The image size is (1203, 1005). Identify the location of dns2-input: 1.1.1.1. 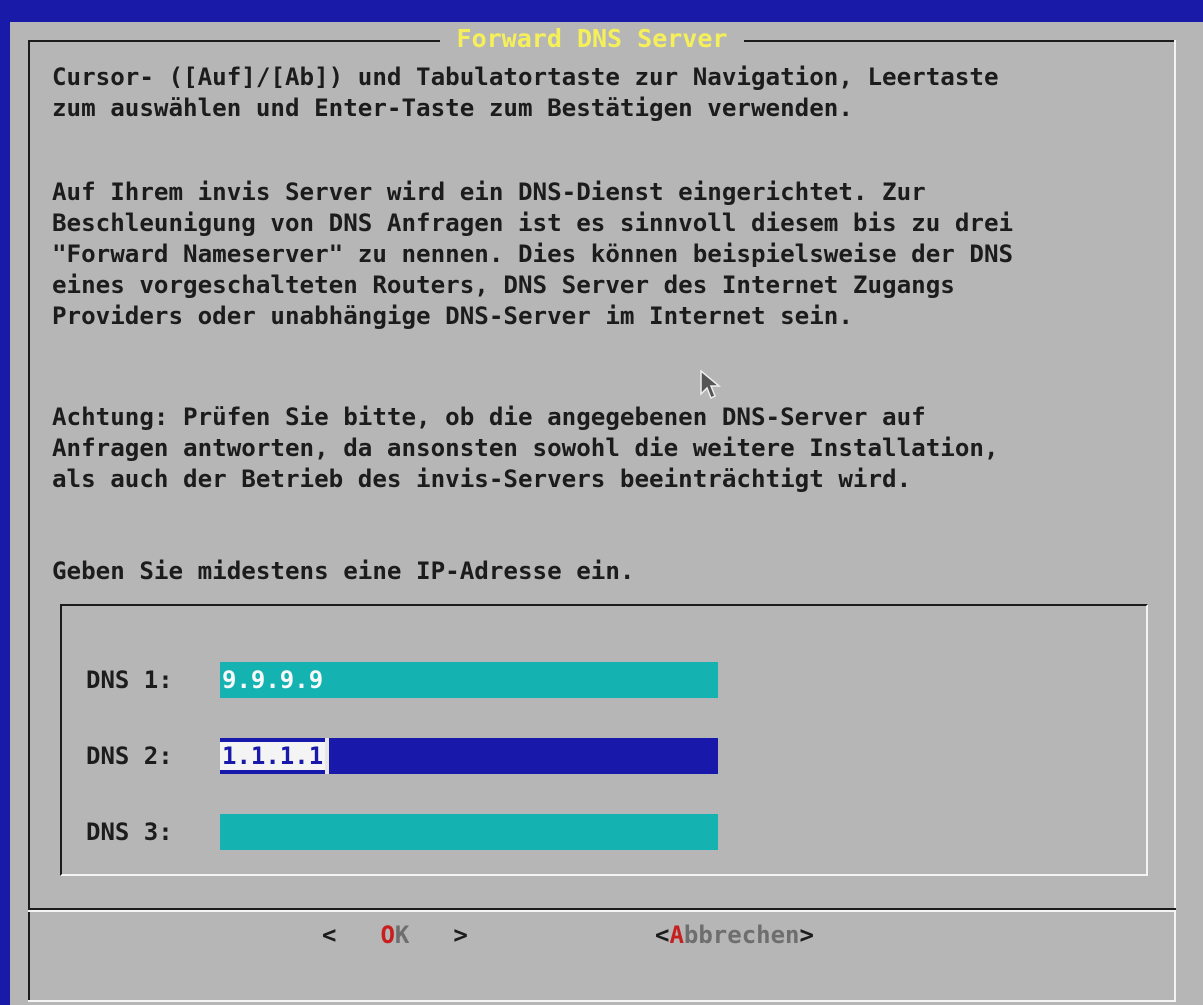
(469, 756).